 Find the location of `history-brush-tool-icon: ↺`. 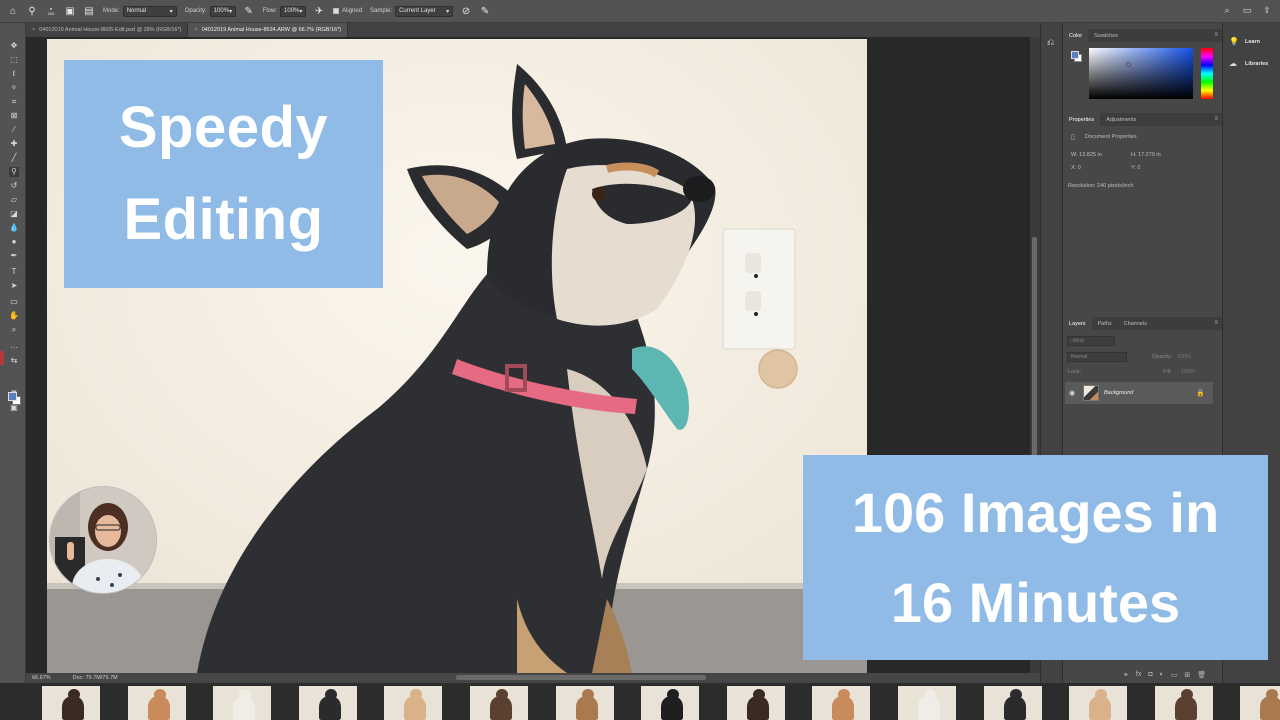

history-brush-tool-icon: ↺ is located at coordinates (14, 186).